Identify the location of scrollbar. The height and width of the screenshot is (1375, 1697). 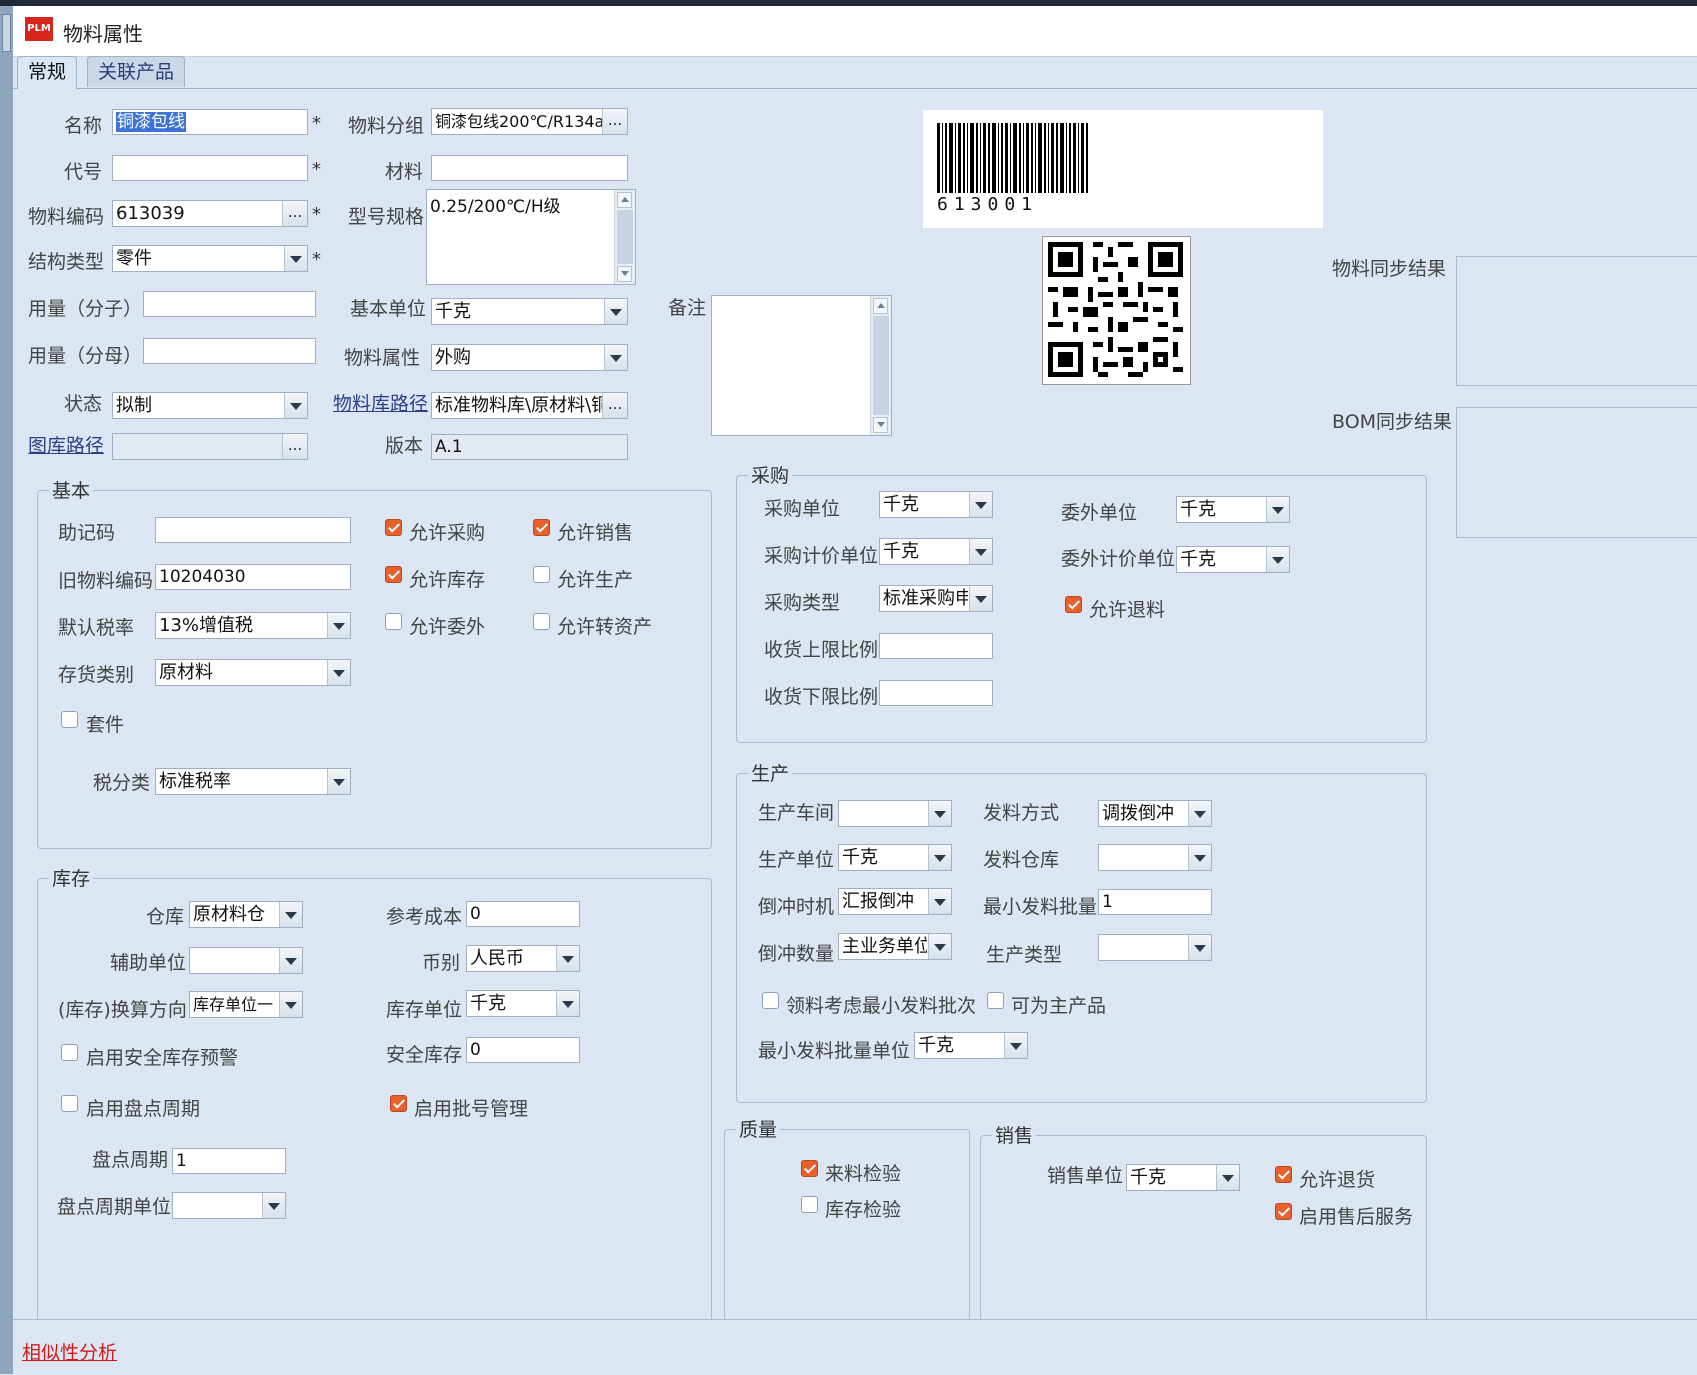
(624, 237).